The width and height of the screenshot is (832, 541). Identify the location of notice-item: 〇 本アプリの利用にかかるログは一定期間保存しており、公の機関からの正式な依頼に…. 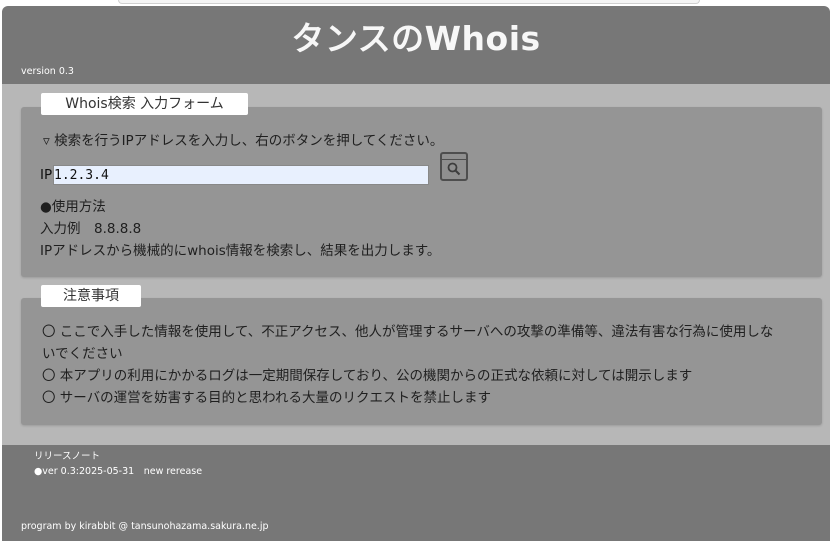
(367, 376).